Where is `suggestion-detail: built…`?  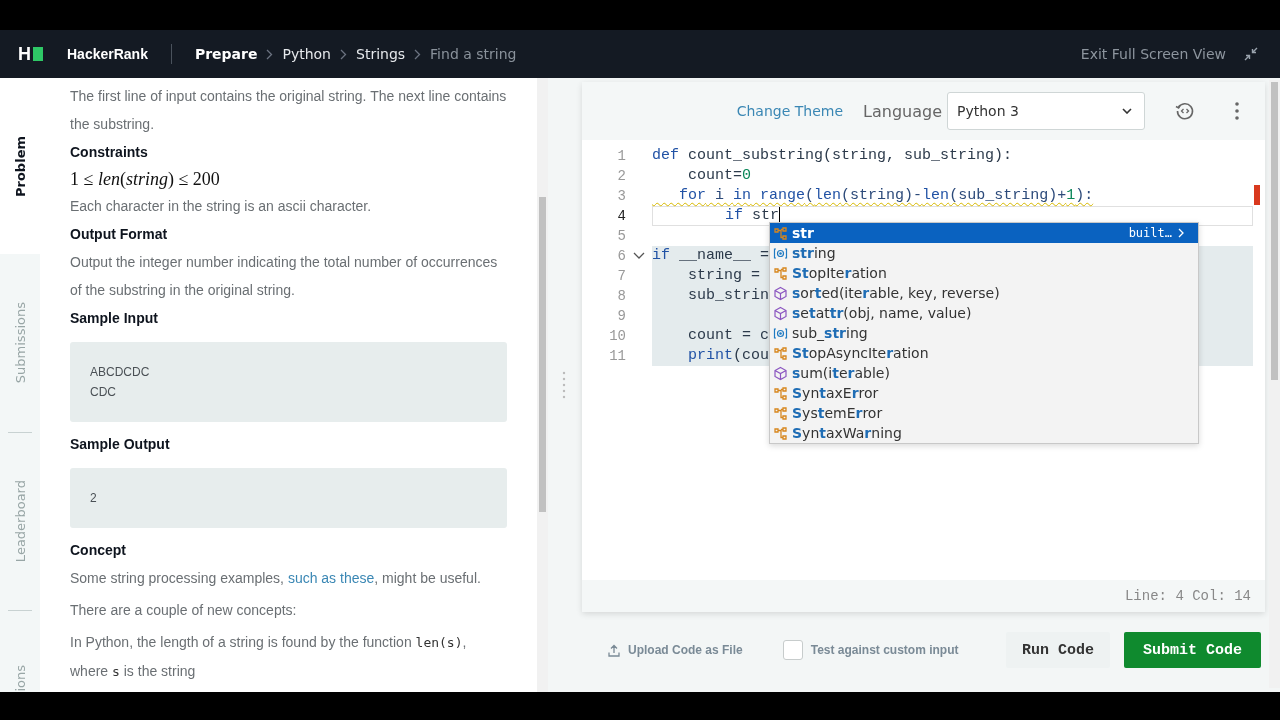 suggestion-detail: built… is located at coordinates (1150, 233).